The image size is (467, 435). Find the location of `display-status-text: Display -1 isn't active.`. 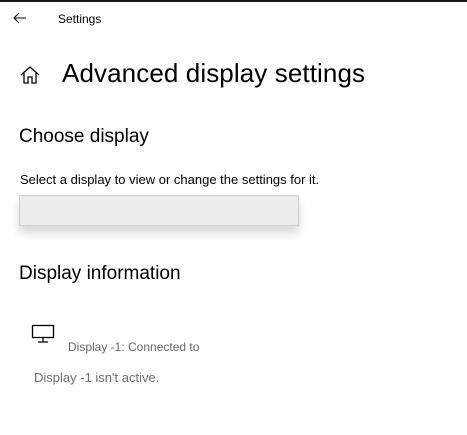

display-status-text: Display -1 isn't active. is located at coordinates (97, 377).